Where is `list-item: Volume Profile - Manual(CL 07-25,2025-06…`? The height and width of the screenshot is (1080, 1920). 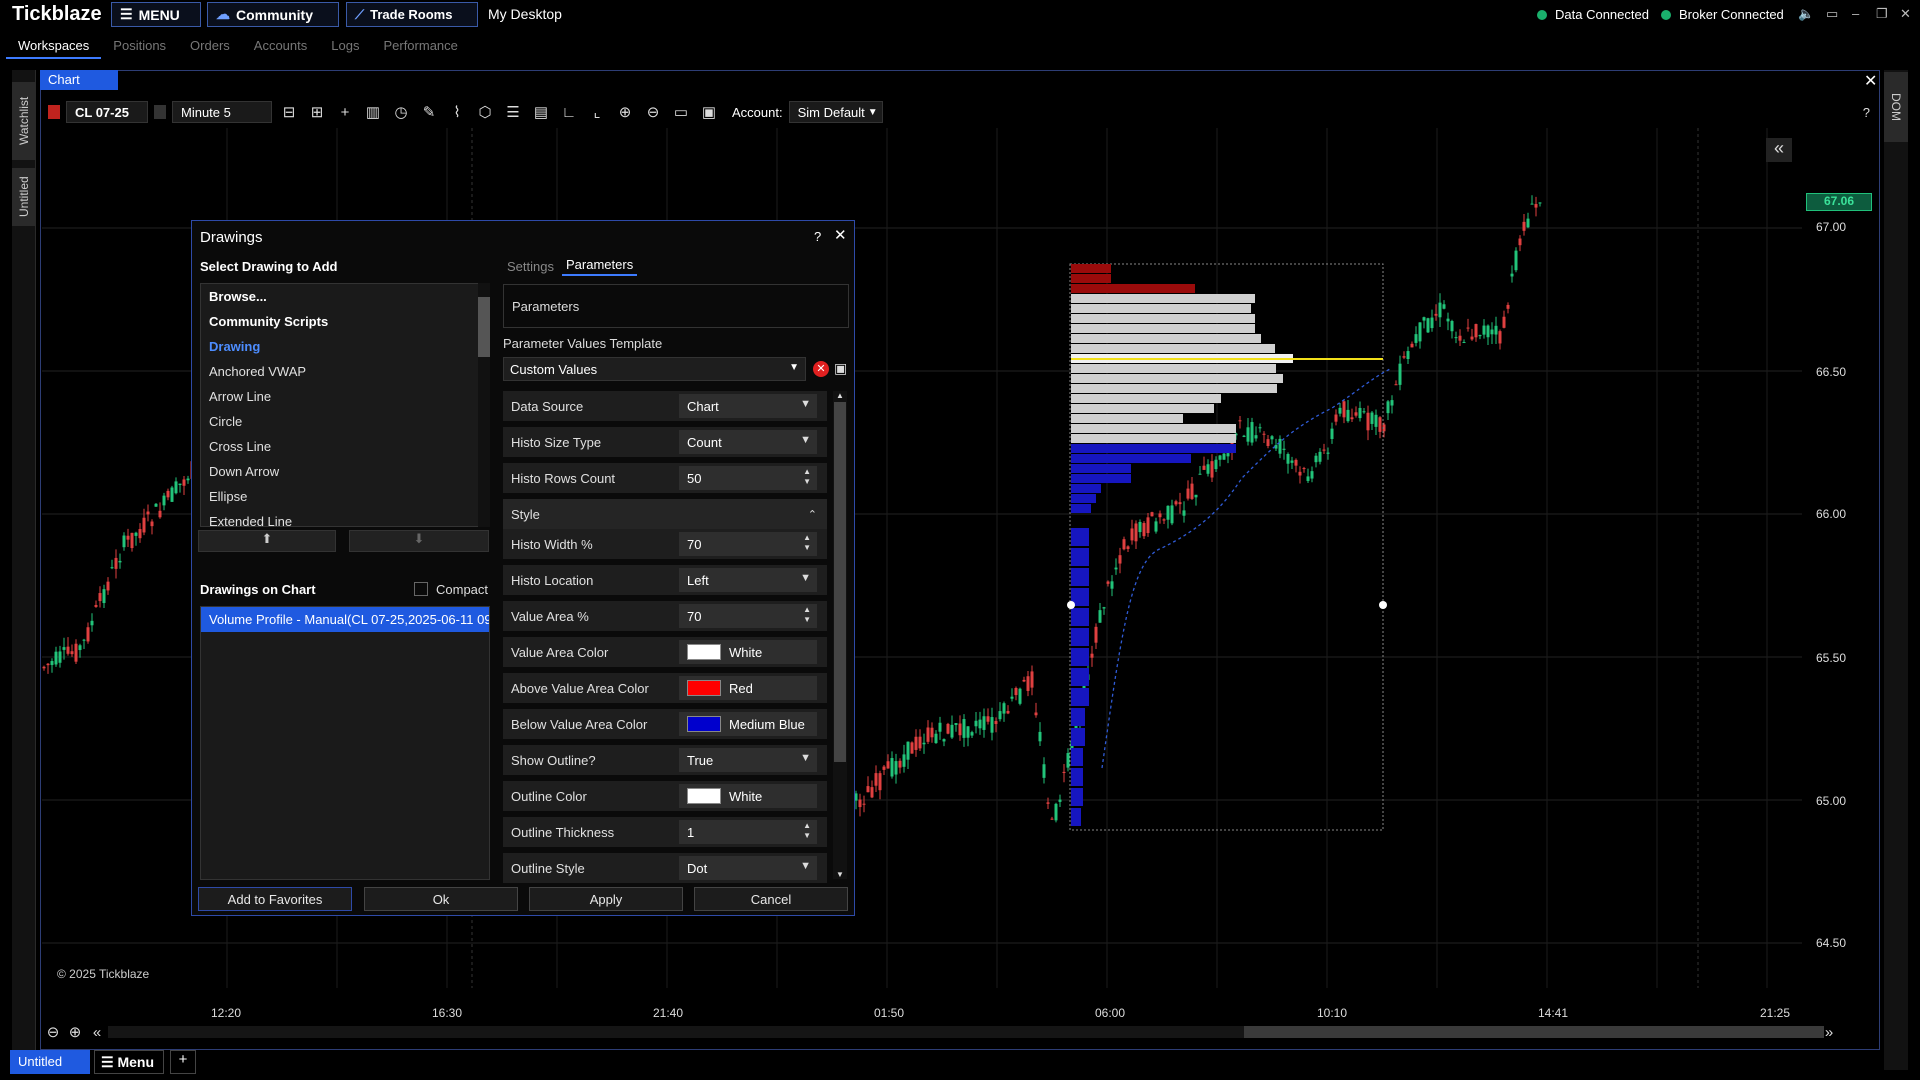
list-item: Volume Profile - Manual(CL 07-25,2025-06… is located at coordinates (345, 619).